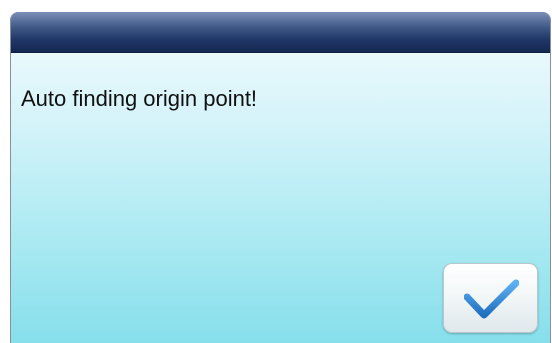 The width and height of the screenshot is (552, 343). I want to click on confirm-button, so click(490, 298).